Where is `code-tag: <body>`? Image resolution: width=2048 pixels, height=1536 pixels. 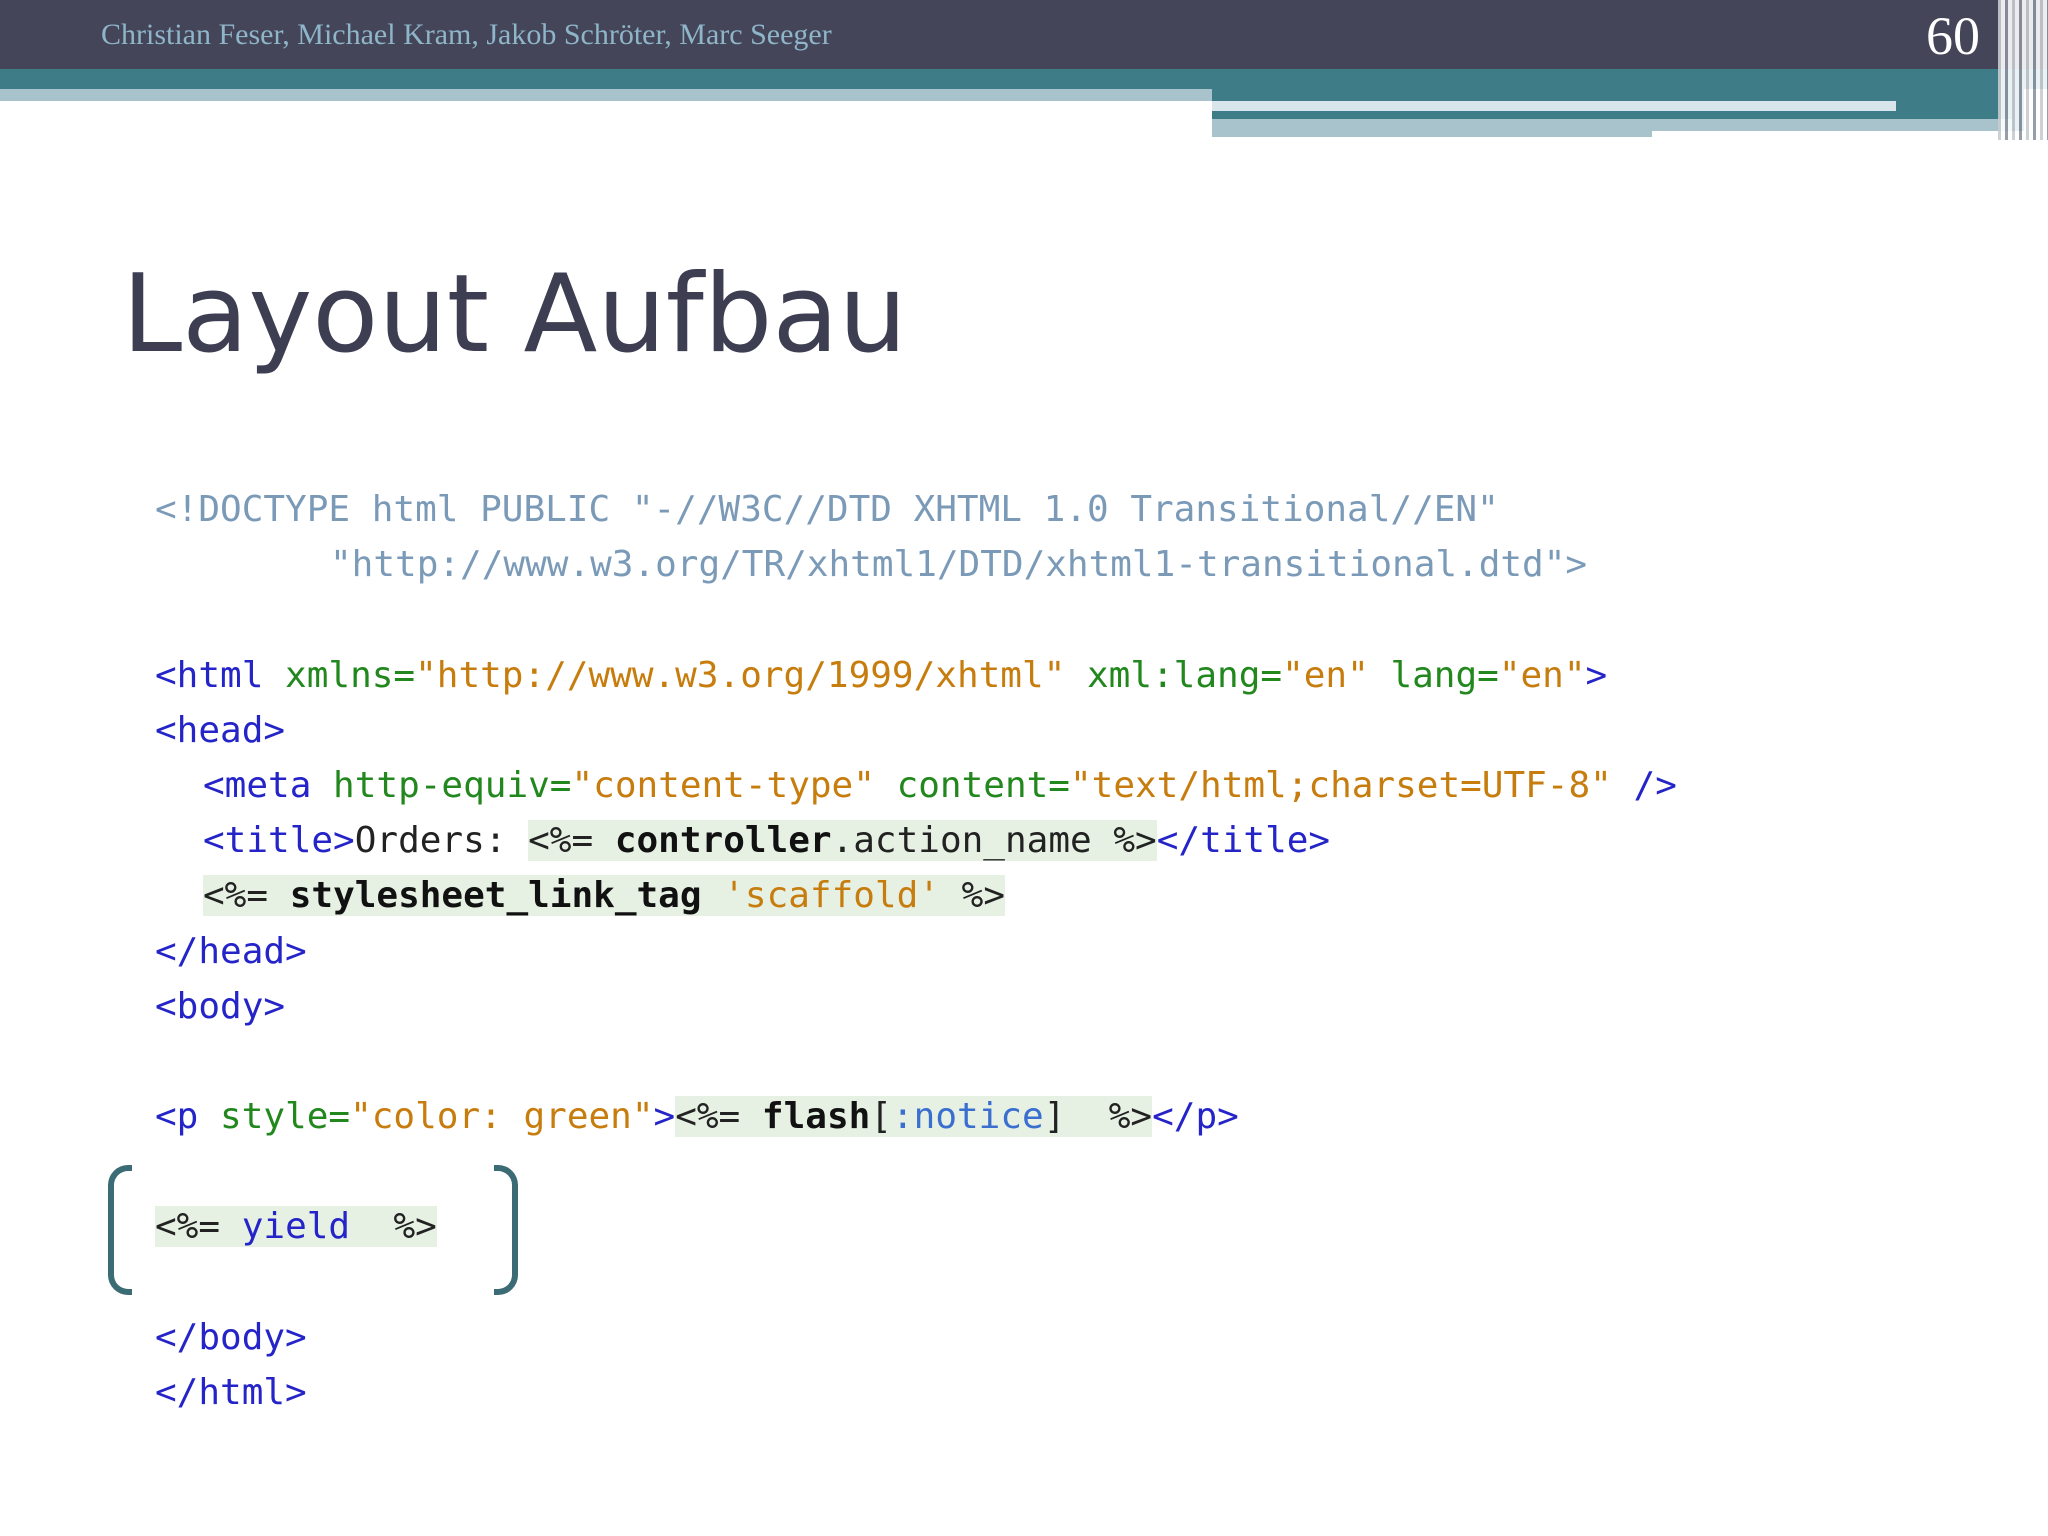
code-tag: <body> is located at coordinates (220, 1006).